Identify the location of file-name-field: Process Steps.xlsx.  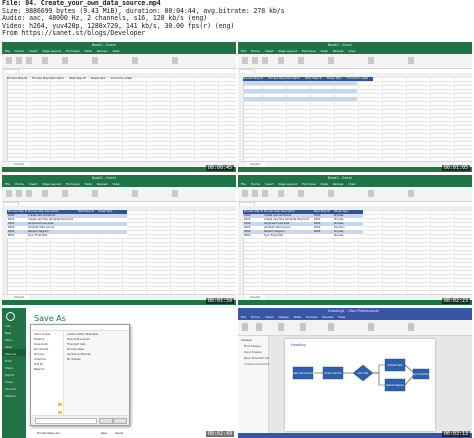
(66, 426).